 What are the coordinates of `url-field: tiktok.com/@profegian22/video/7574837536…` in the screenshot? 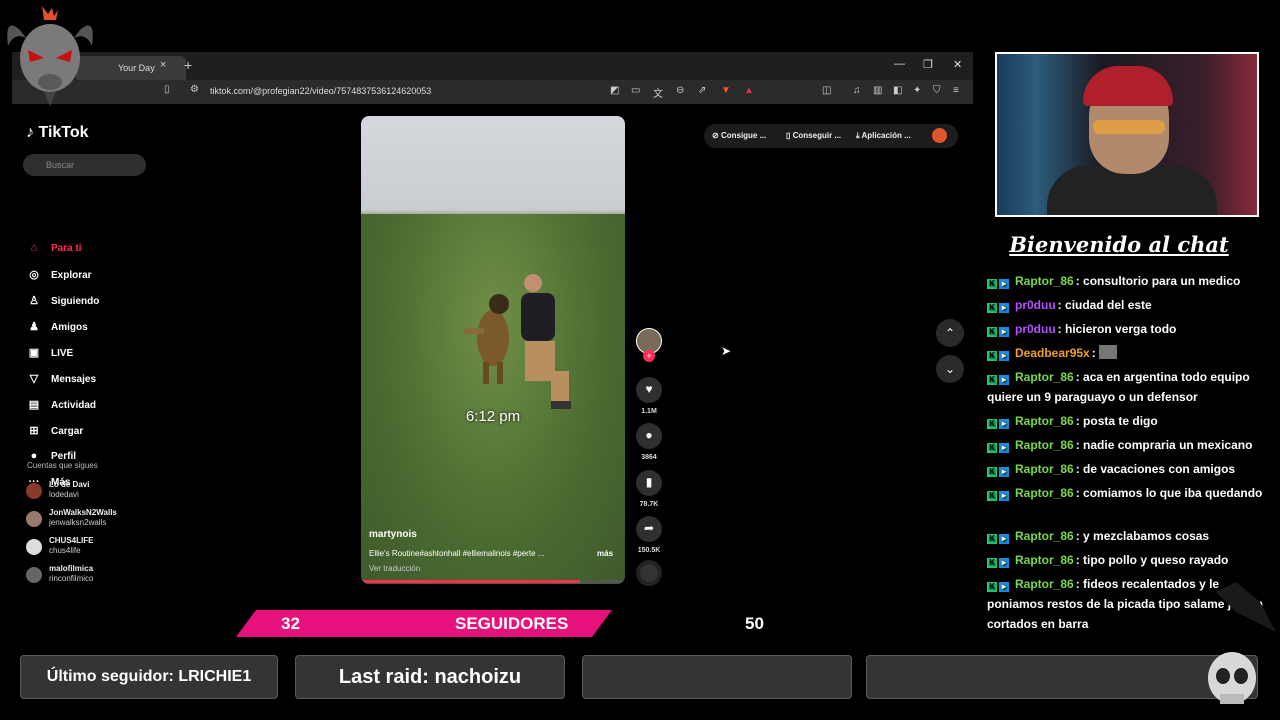 It's located at (387, 92).